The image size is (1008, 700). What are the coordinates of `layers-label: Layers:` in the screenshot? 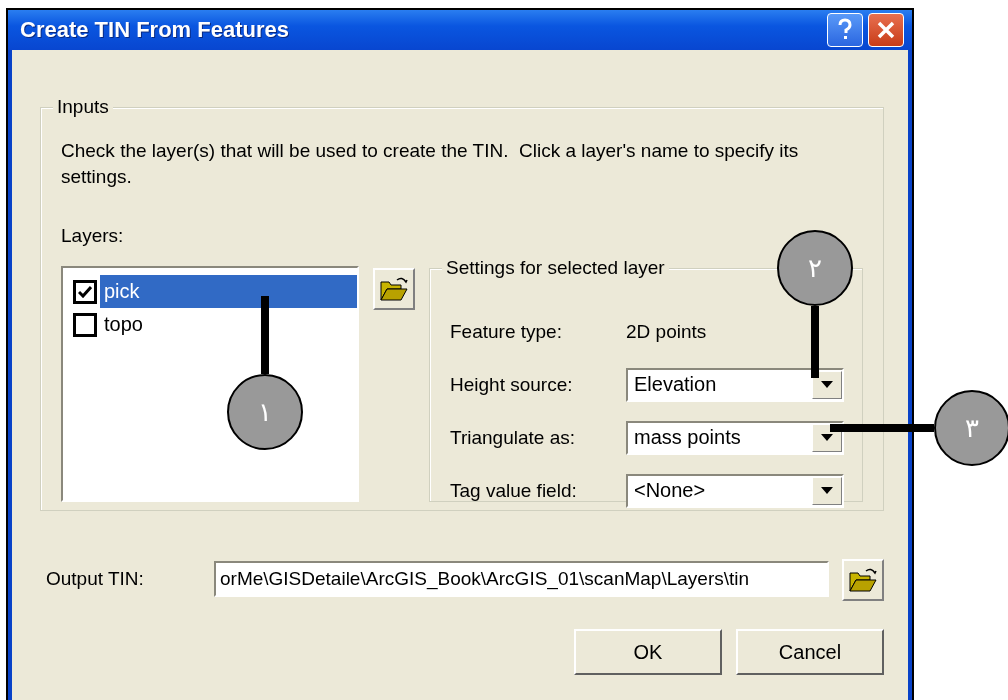 It's located at (93, 236).